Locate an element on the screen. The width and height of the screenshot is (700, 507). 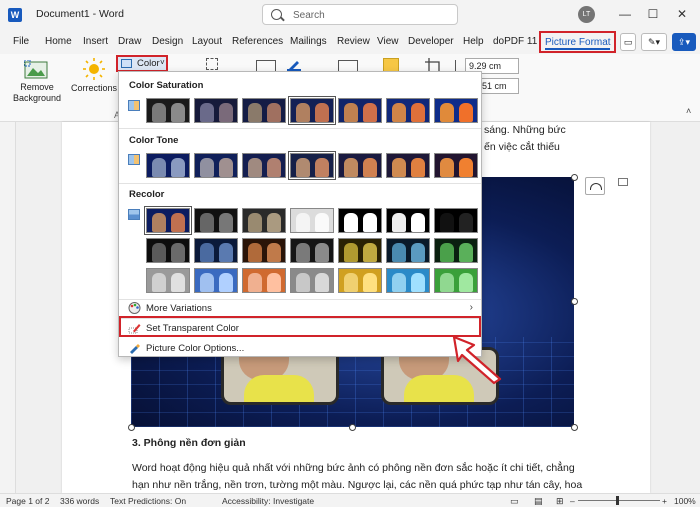
tab-dopdf: doPDF 11 is located at coordinates (515, 41).